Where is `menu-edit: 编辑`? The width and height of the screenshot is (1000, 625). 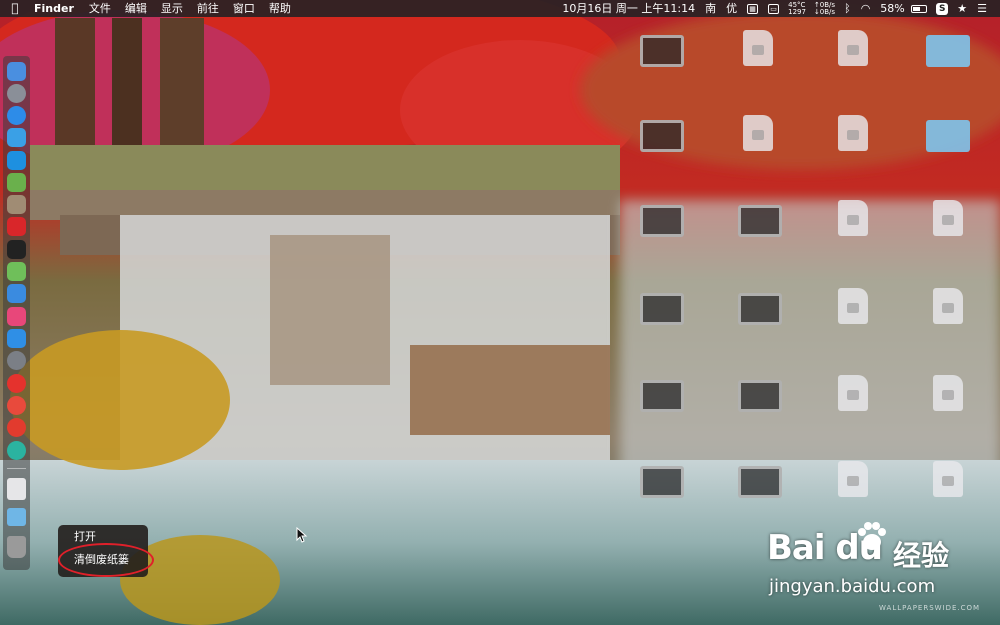 menu-edit: 编辑 is located at coordinates (136, 8).